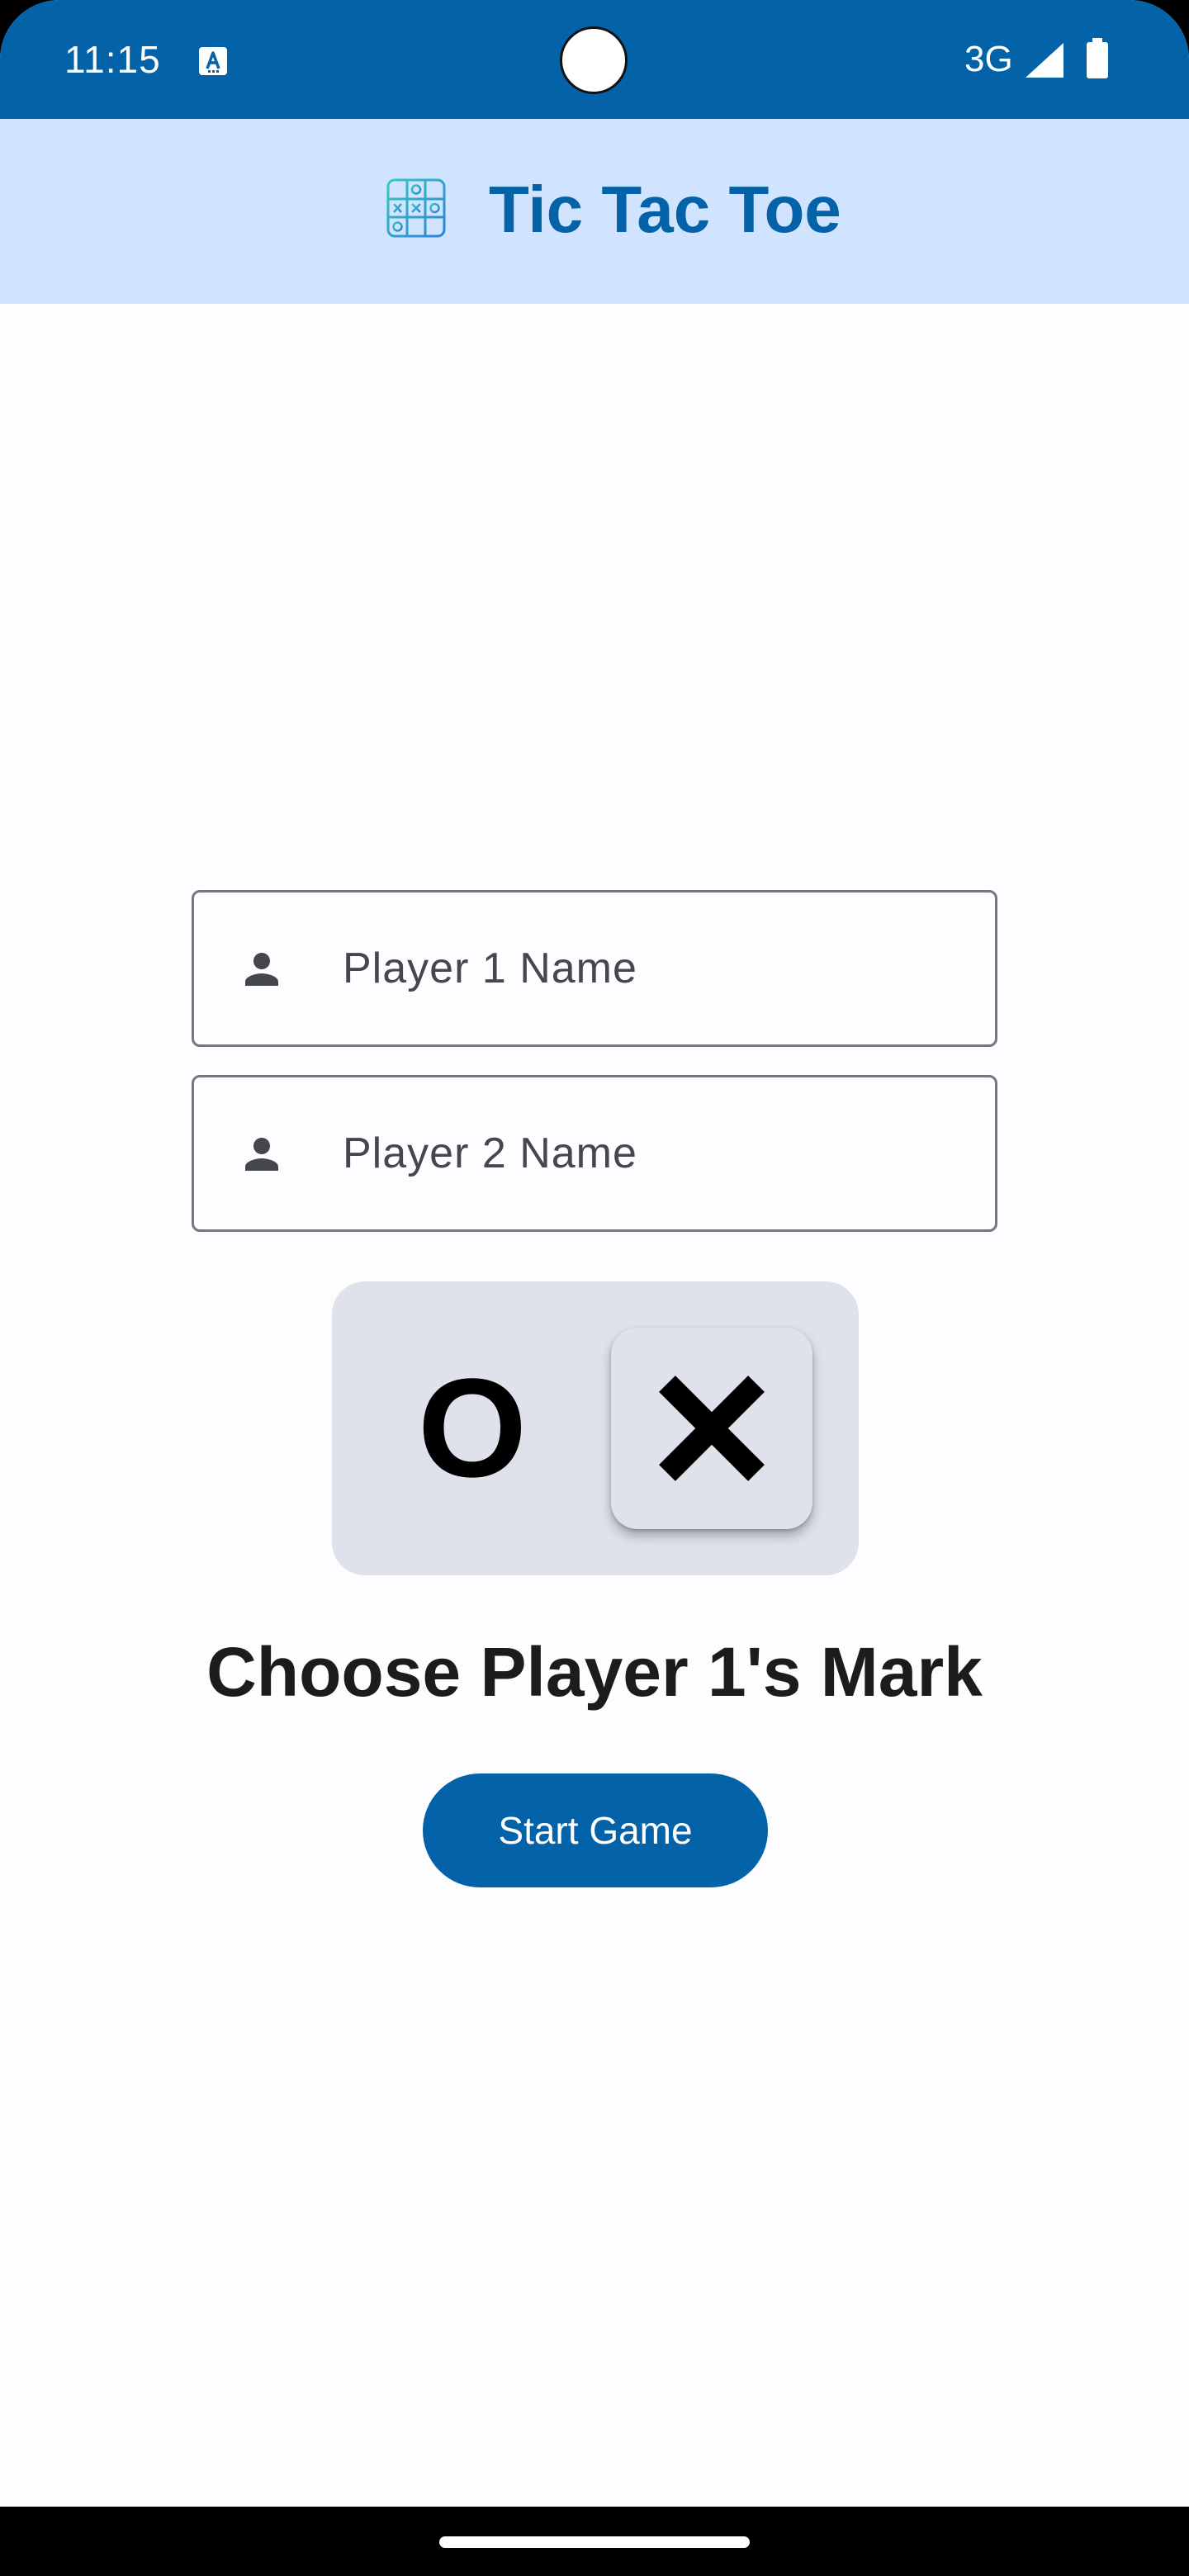  I want to click on signal-icon, so click(1044, 60).